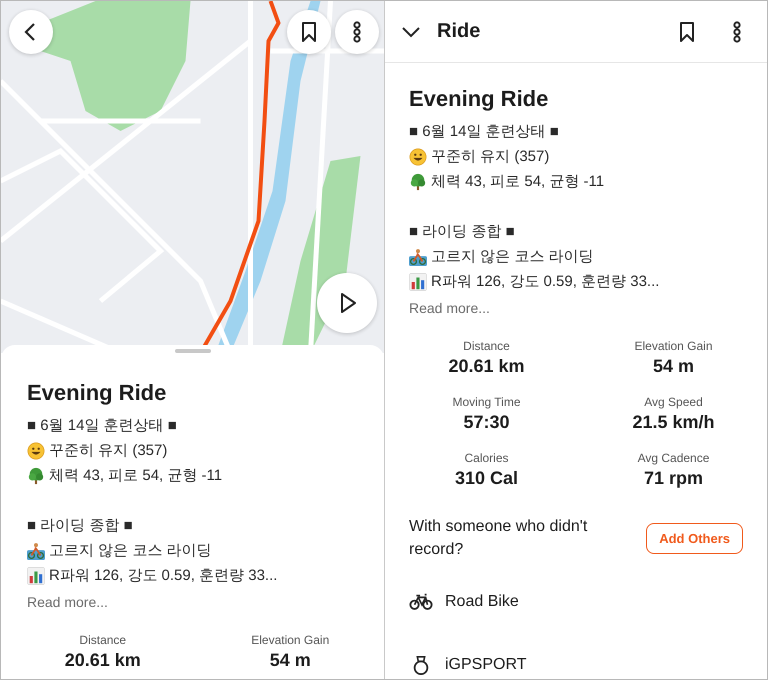 The height and width of the screenshot is (680, 768). Describe the element at coordinates (486, 422) in the screenshot. I see `stat-value: 57:30` at that location.